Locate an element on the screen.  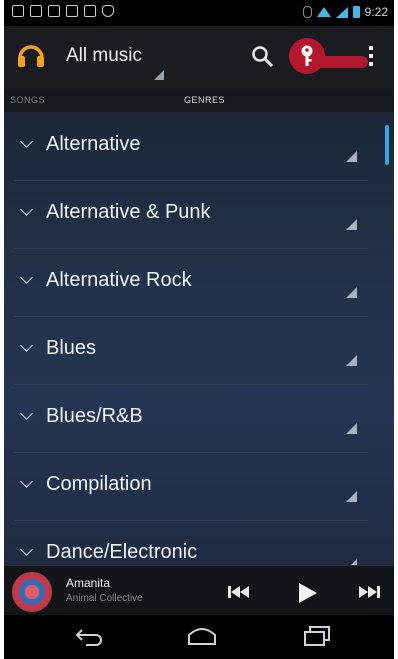
genre-row: Alternative is located at coordinates (199, 147).